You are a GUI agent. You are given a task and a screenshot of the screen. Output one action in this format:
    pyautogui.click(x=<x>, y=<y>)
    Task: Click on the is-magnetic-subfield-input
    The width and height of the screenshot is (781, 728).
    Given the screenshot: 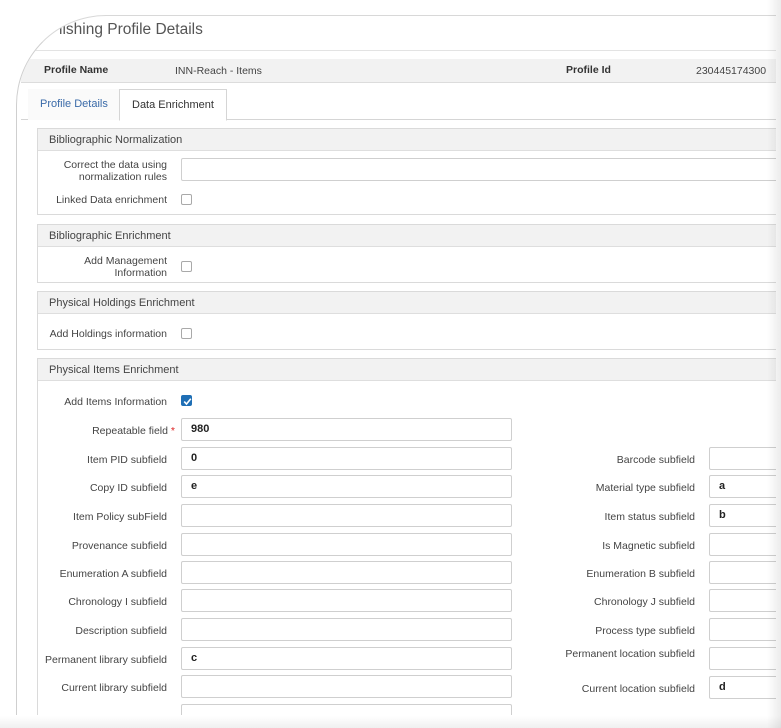 What is the action you would take?
    pyautogui.click(x=742, y=544)
    